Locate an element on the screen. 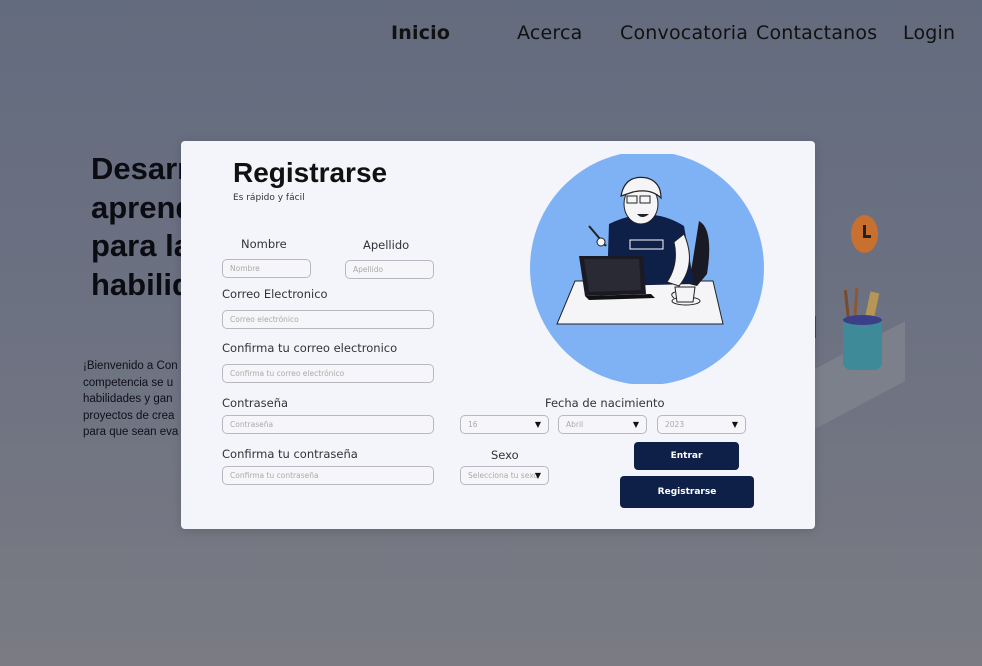  email-label: Correo Electronico is located at coordinates (275, 294).